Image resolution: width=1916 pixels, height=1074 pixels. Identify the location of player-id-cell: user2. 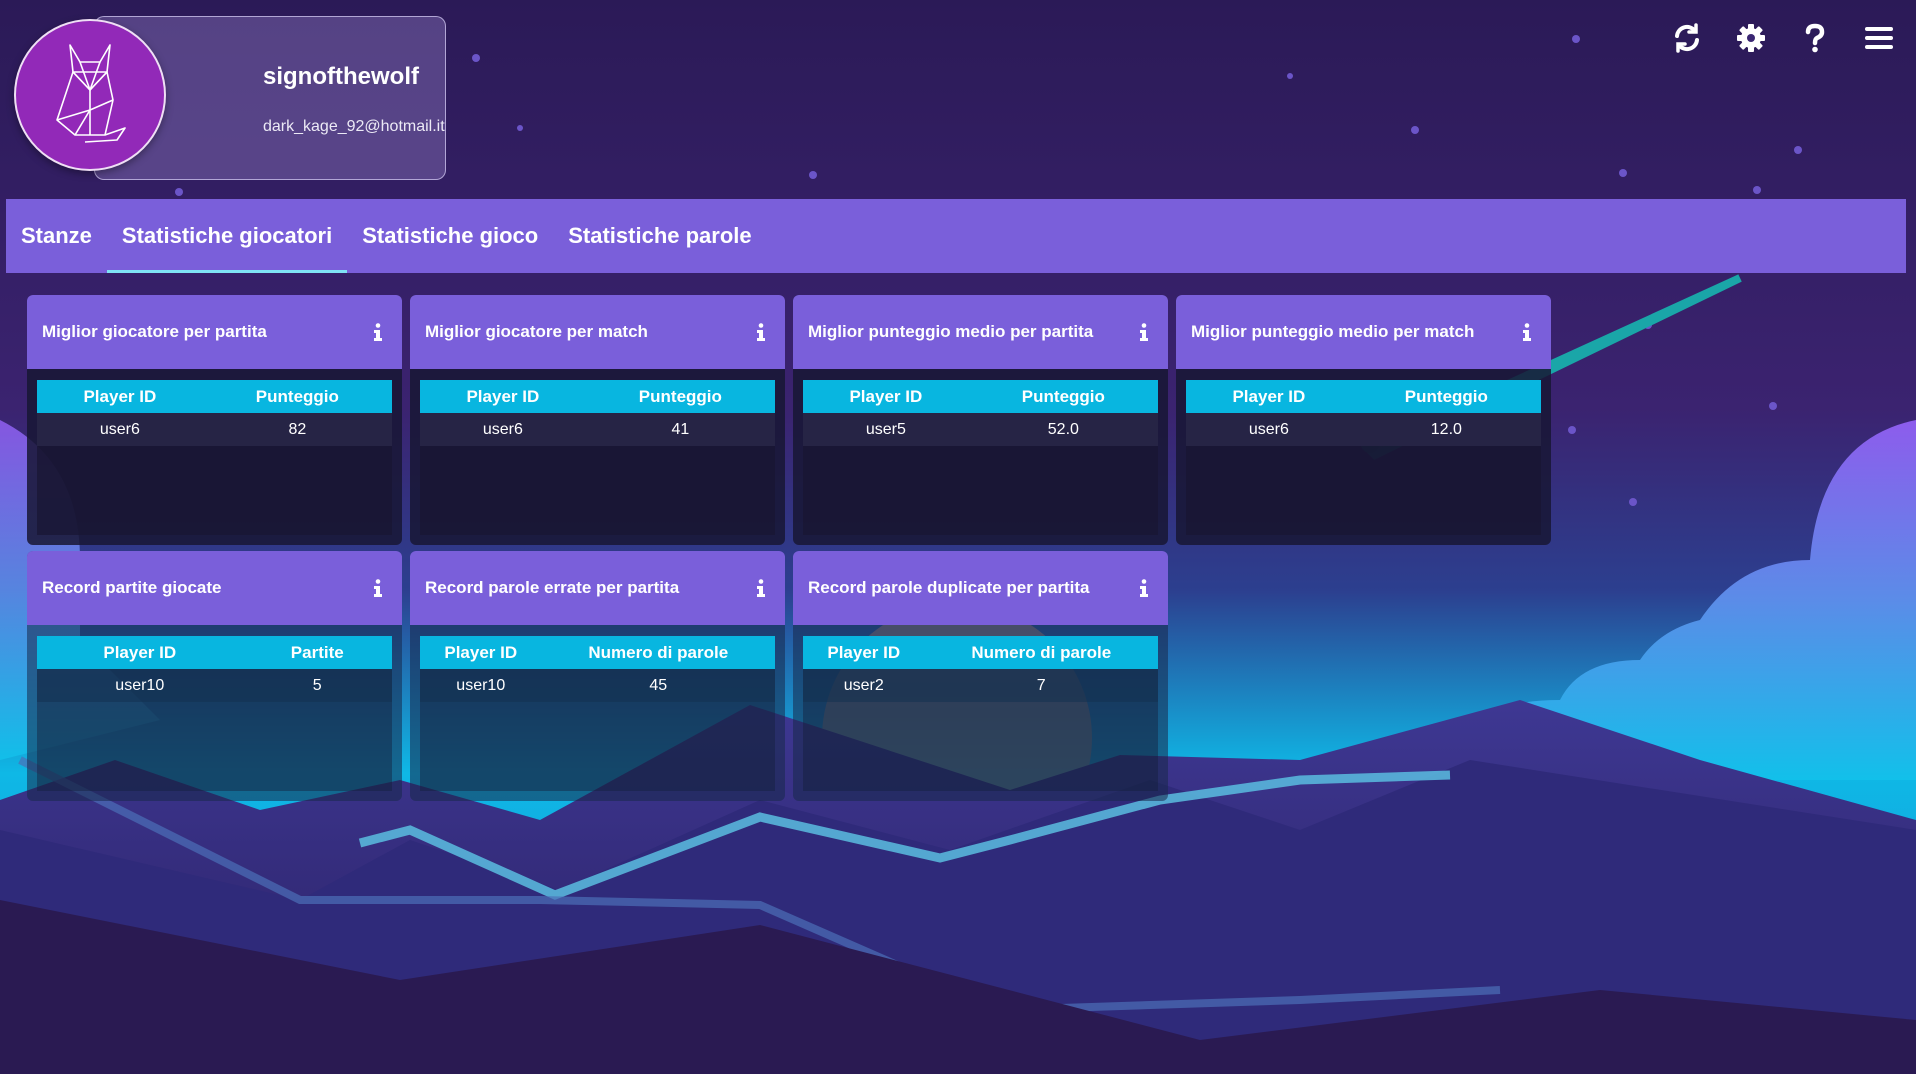
(864, 685).